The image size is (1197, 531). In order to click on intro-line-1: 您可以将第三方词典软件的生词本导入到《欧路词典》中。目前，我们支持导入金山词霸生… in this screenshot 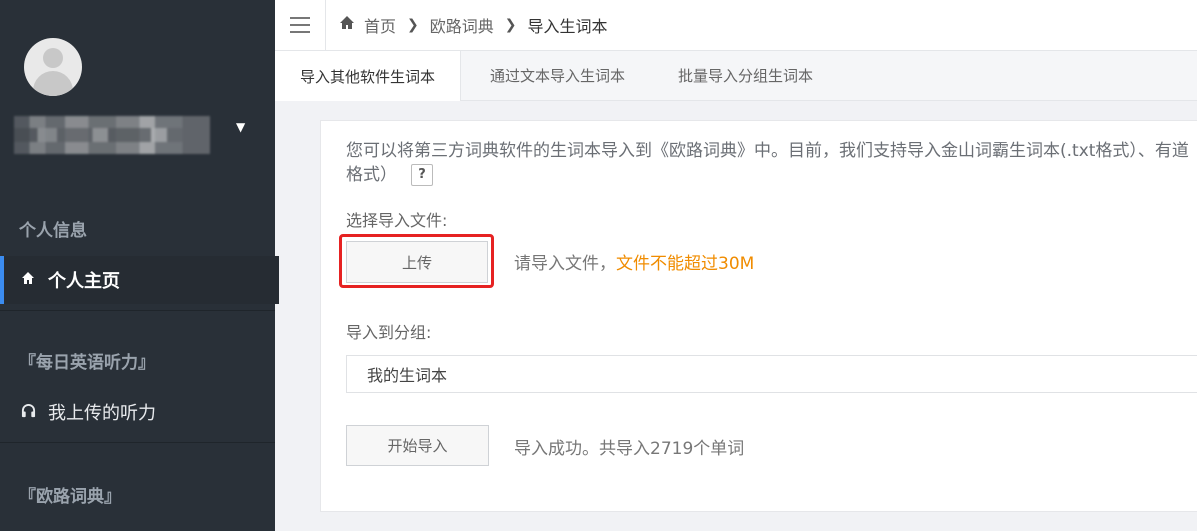, I will do `click(767, 151)`.